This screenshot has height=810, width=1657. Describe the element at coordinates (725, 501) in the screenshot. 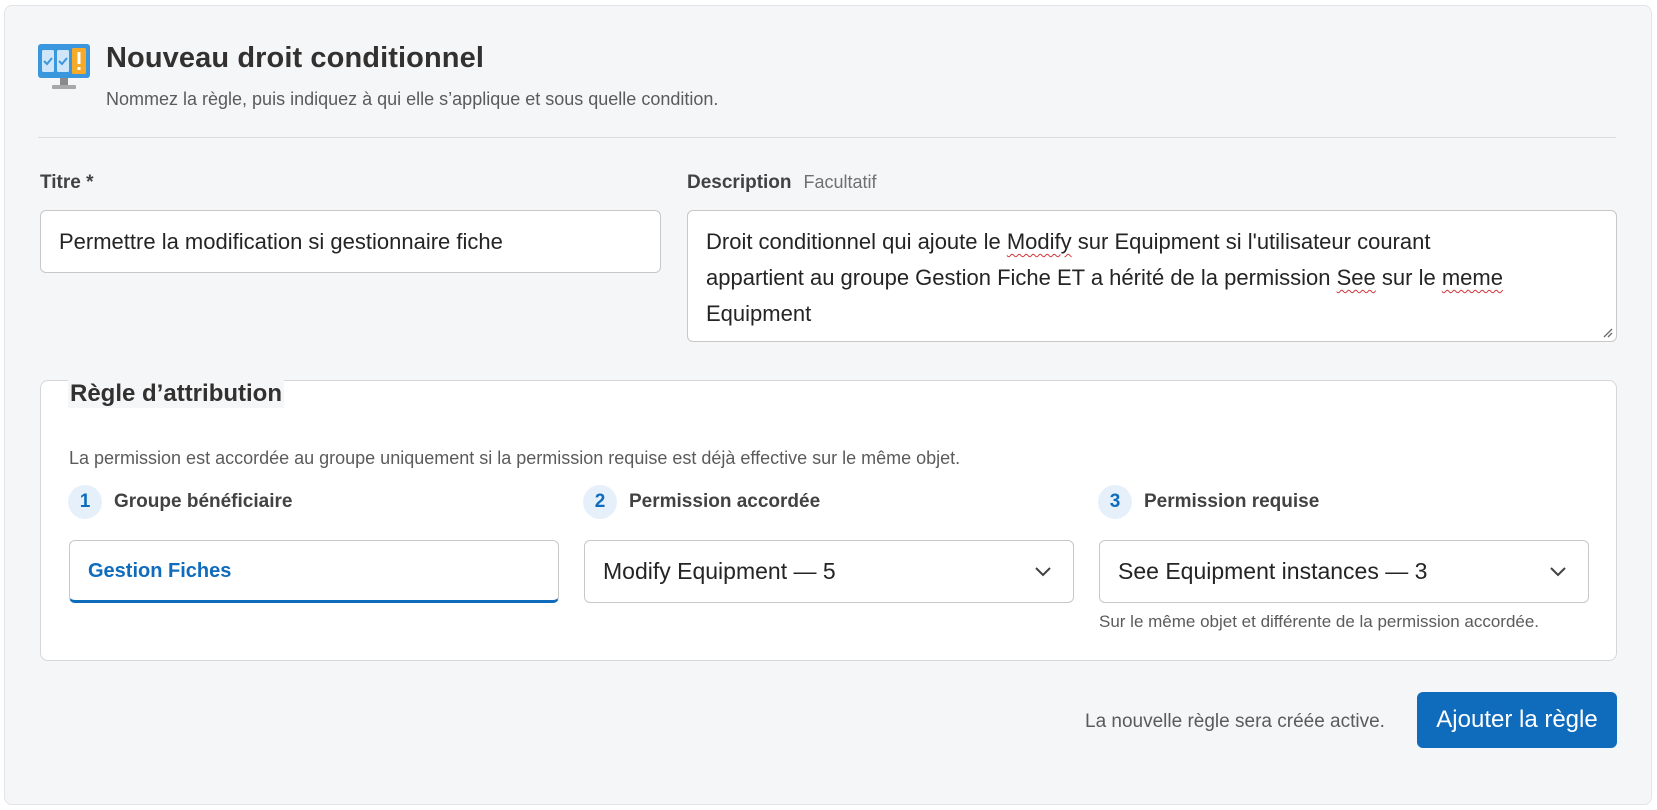

I see `step-label: Permission accordée` at that location.